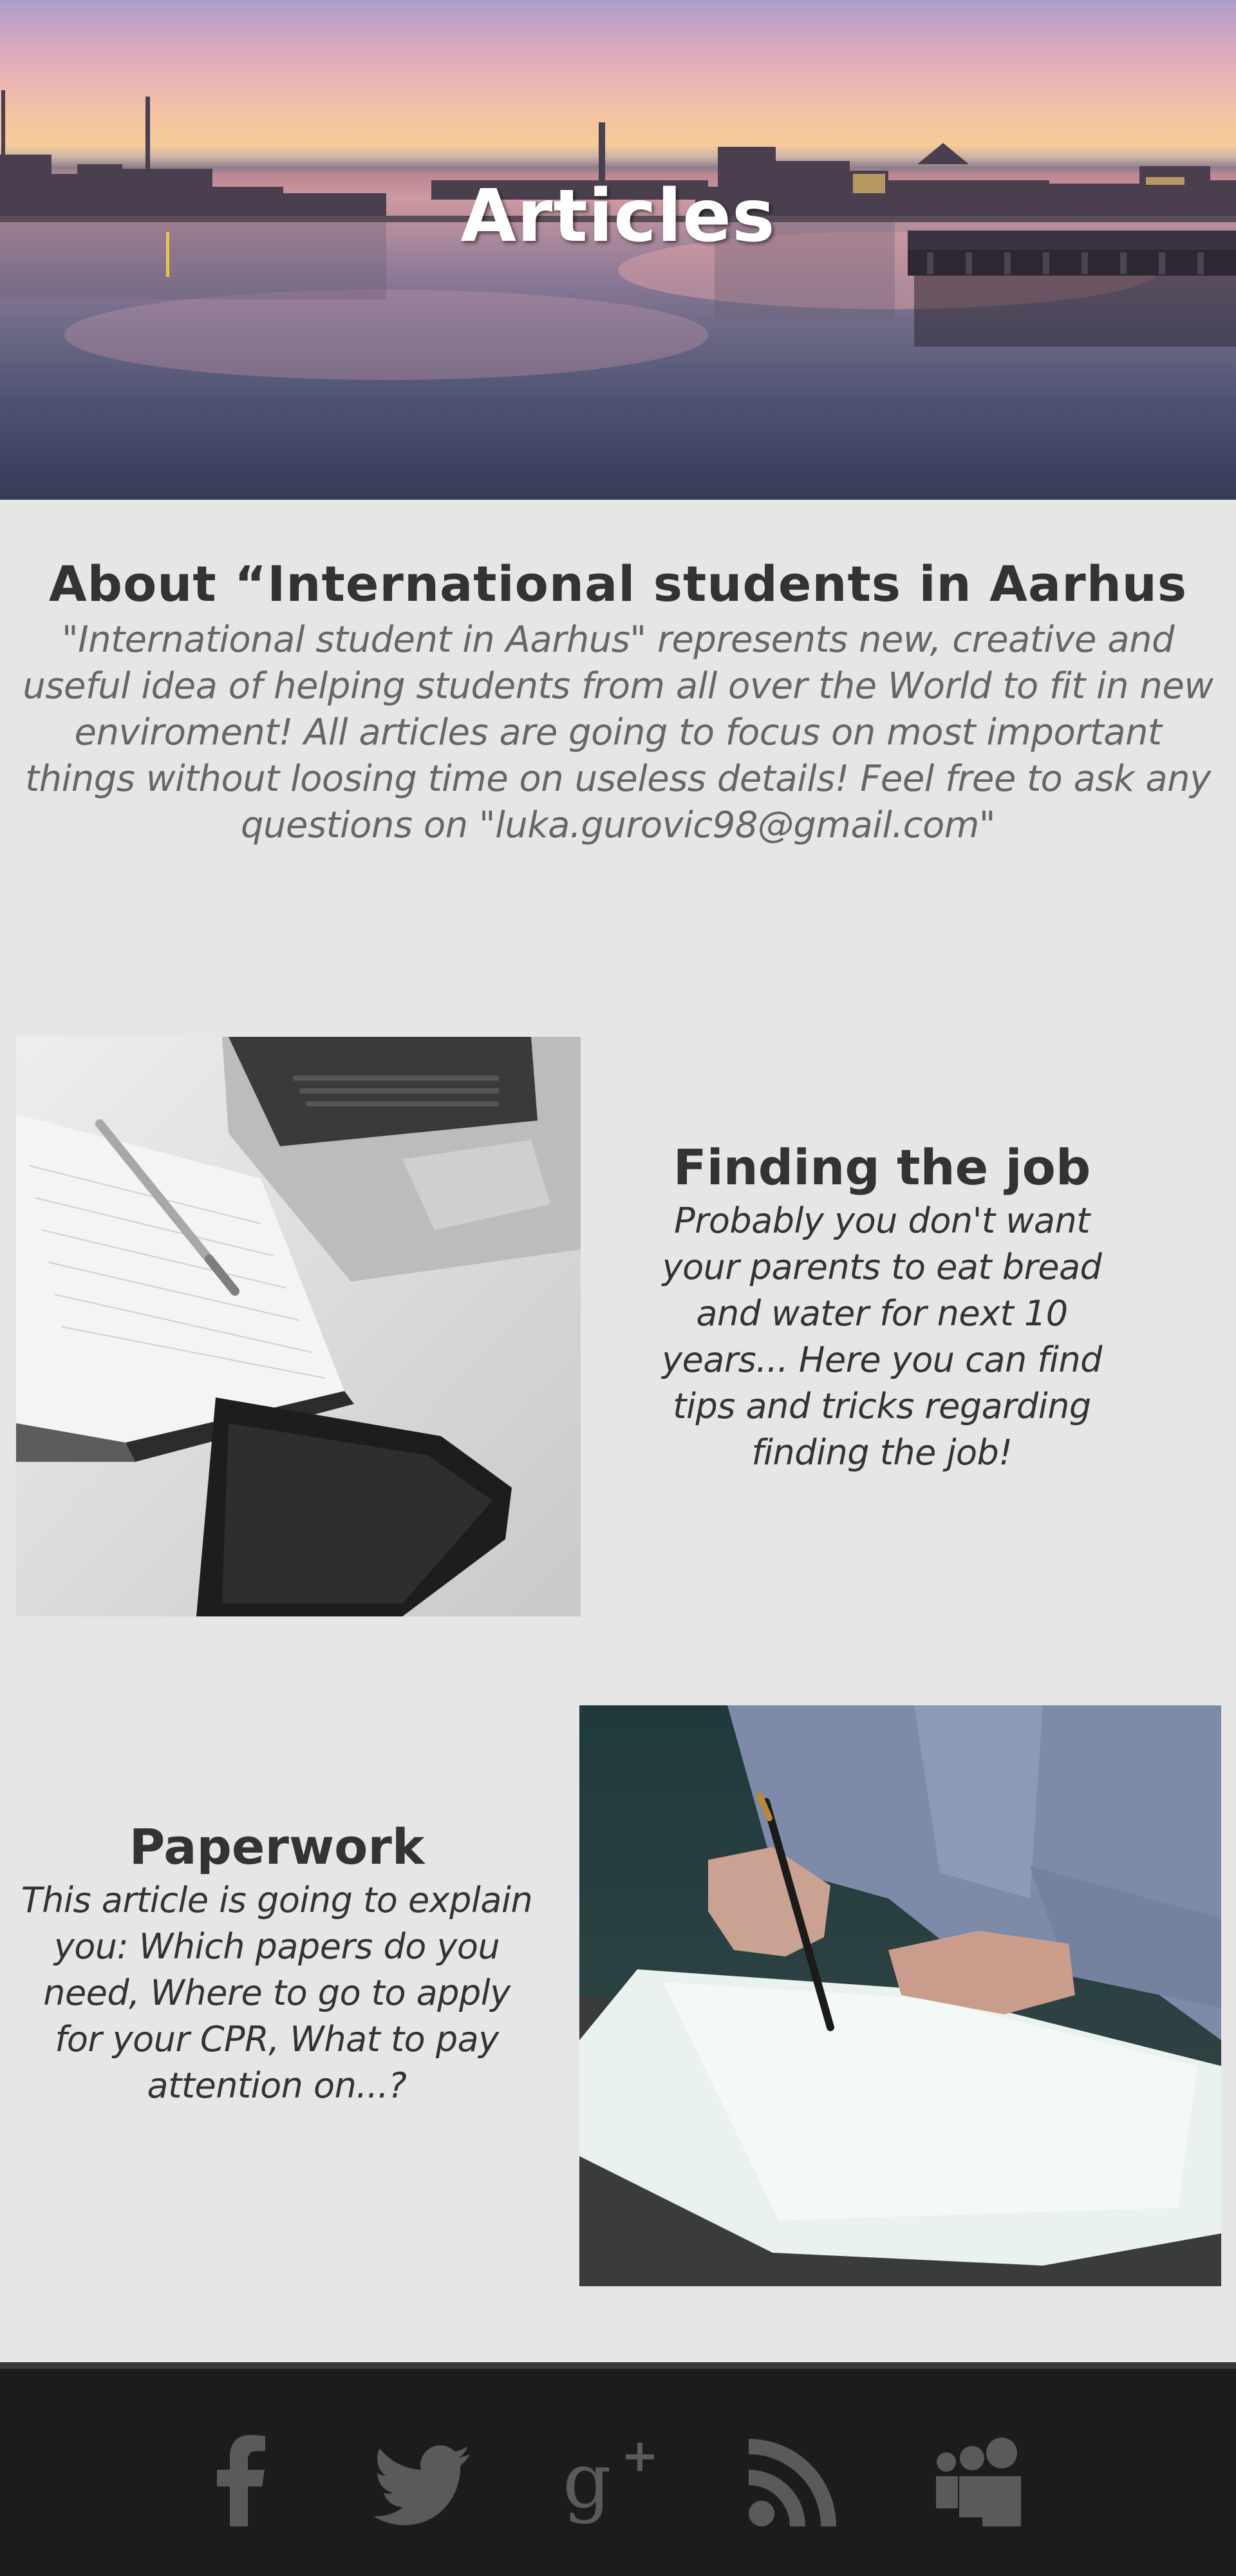 The image size is (1236, 2576). I want to click on rss-icon, so click(793, 2481).